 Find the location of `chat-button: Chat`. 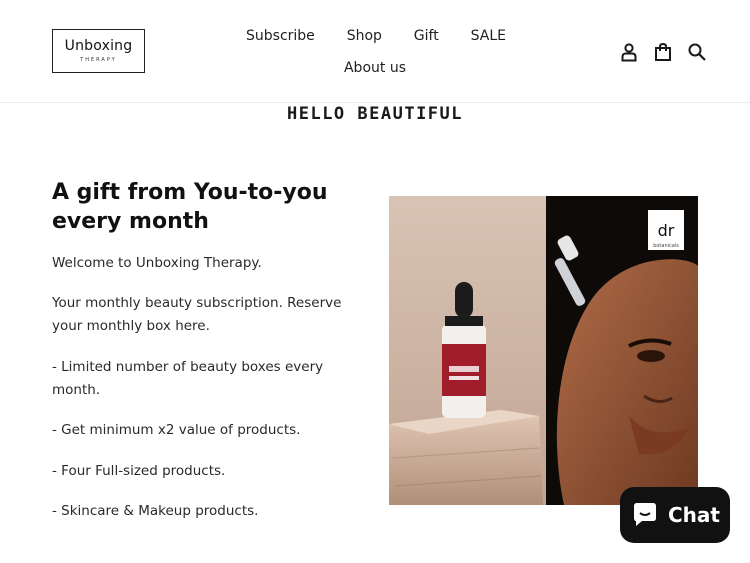

chat-button: Chat is located at coordinates (675, 515).